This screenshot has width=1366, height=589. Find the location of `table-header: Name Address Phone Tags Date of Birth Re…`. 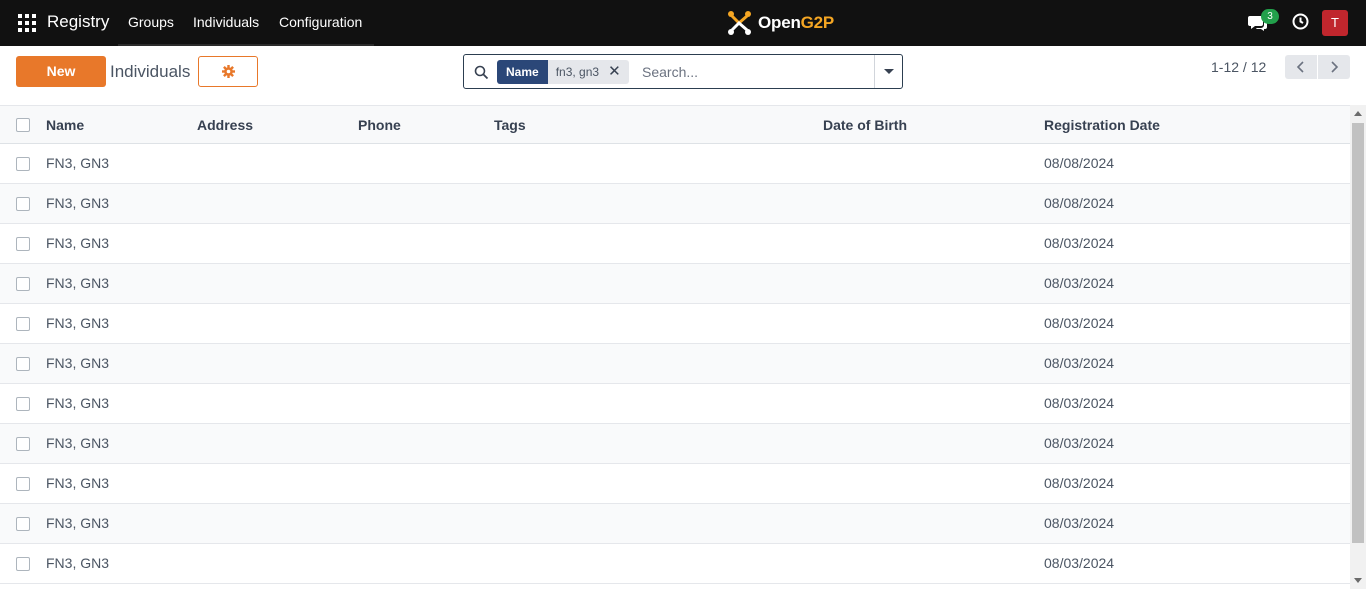

table-header: Name Address Phone Tags Date of Birth Re… is located at coordinates (675, 125).